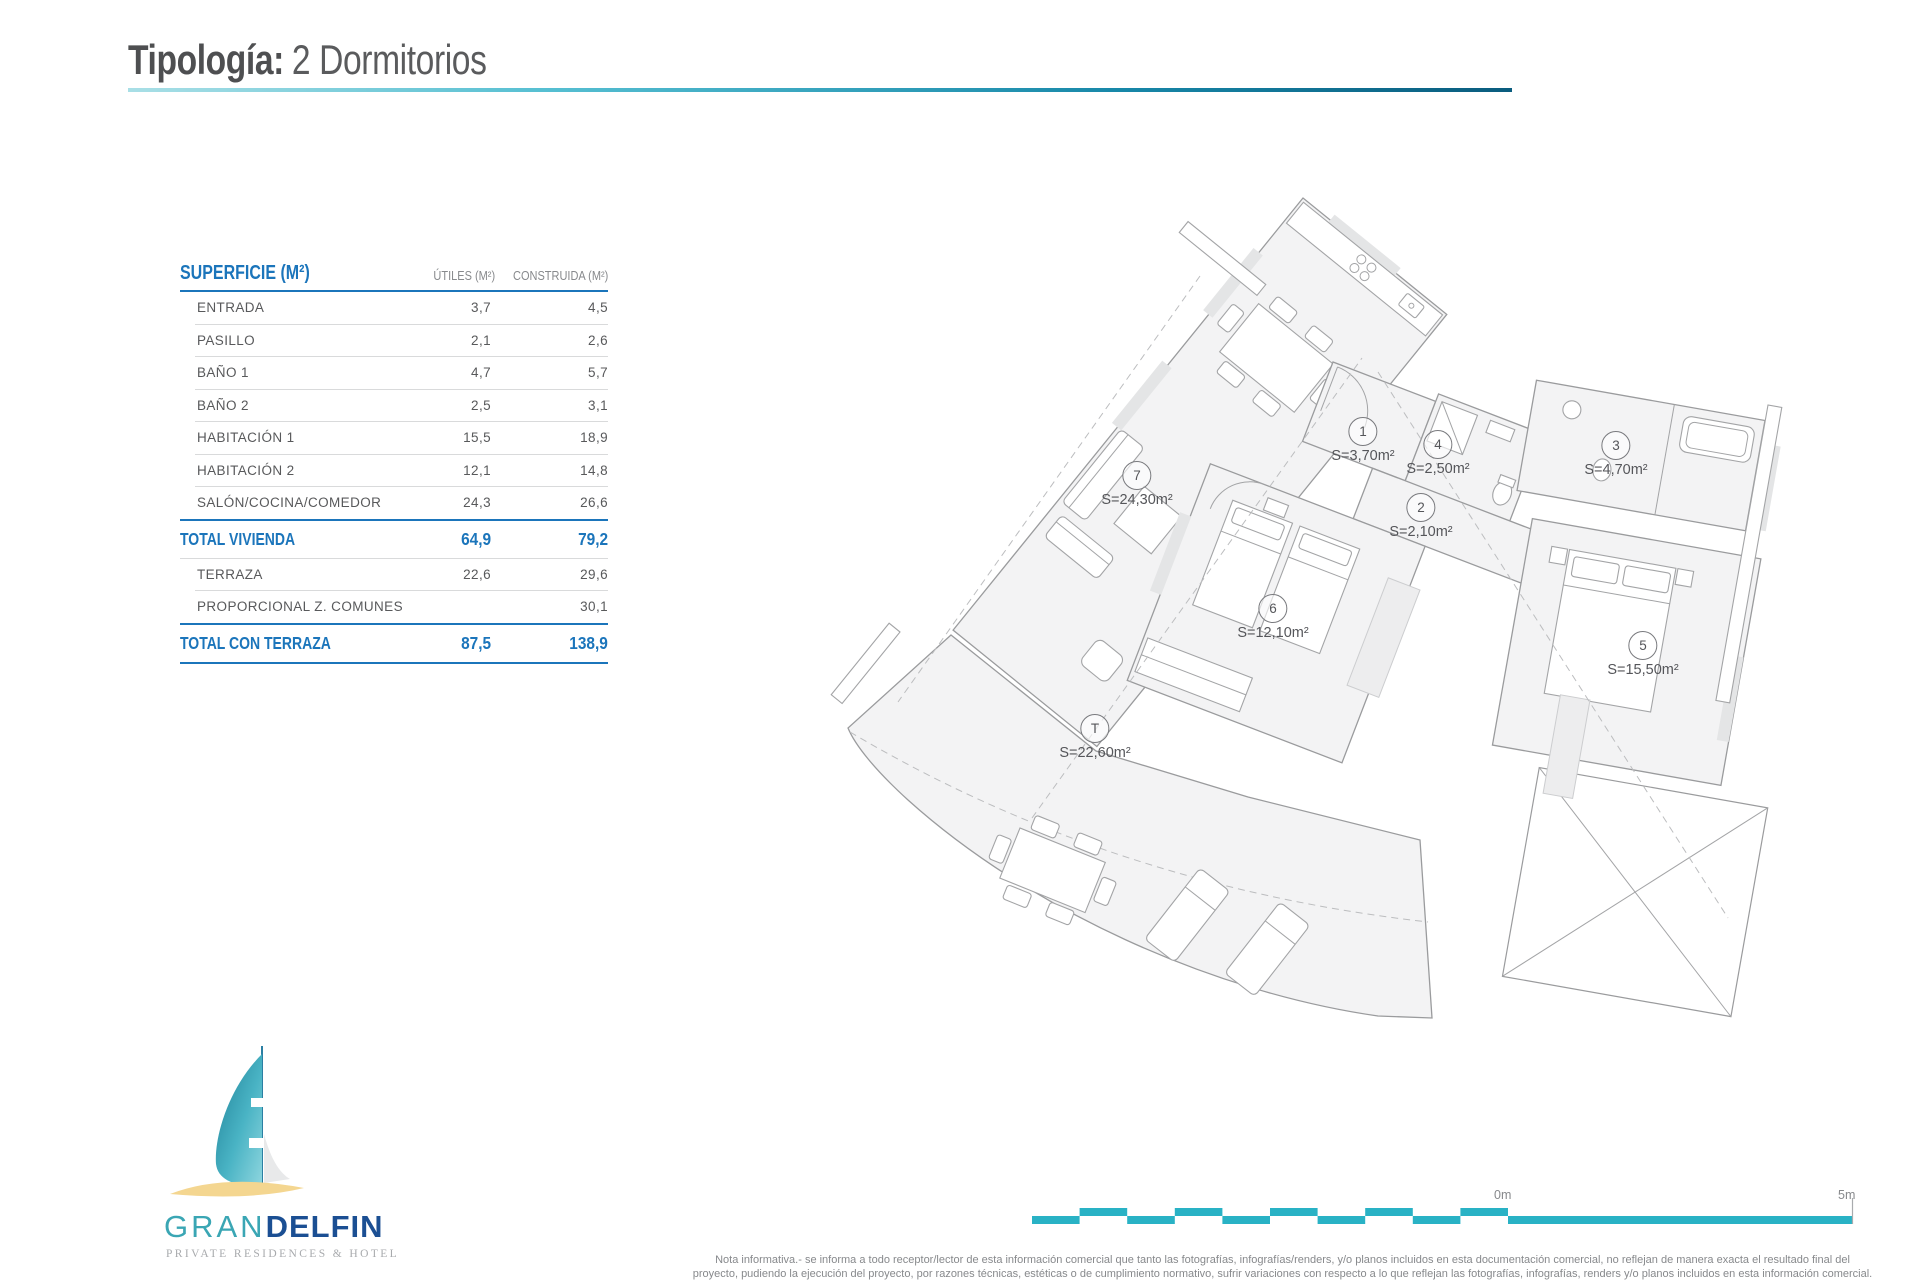 The width and height of the screenshot is (1920, 1280). I want to click on table-row: TERRAZA 22,6 29,6, so click(394, 575).